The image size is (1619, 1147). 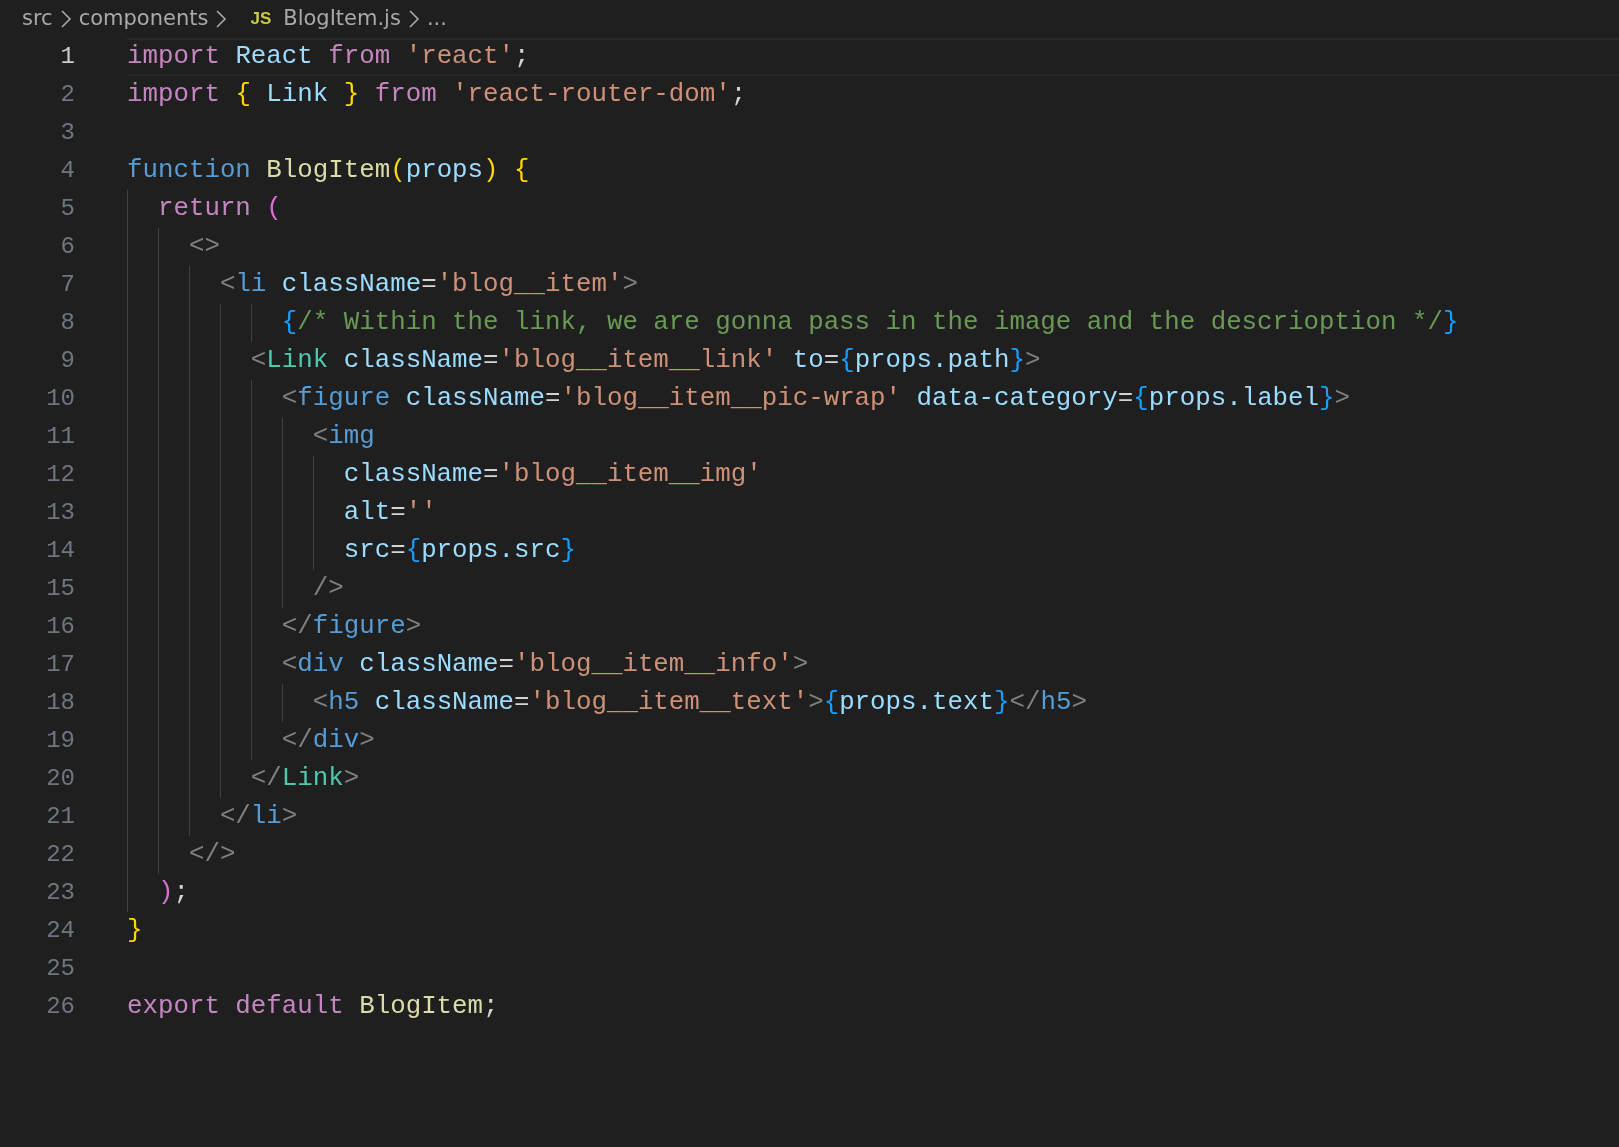 I want to click on line-number: 25, so click(x=60, y=969).